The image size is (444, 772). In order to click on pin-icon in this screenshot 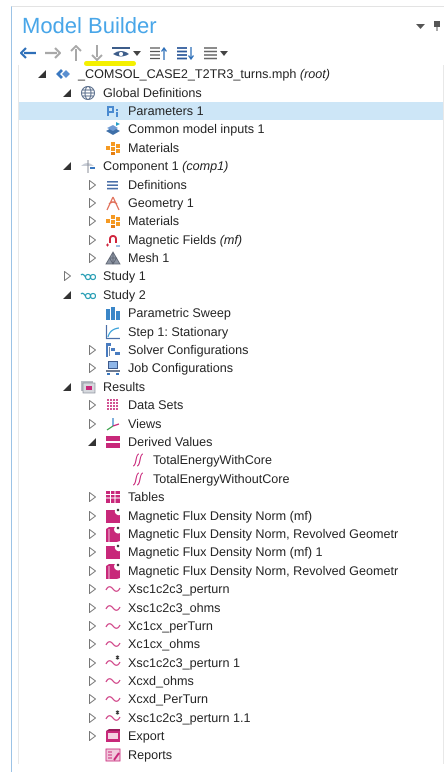, I will do `click(437, 26)`.